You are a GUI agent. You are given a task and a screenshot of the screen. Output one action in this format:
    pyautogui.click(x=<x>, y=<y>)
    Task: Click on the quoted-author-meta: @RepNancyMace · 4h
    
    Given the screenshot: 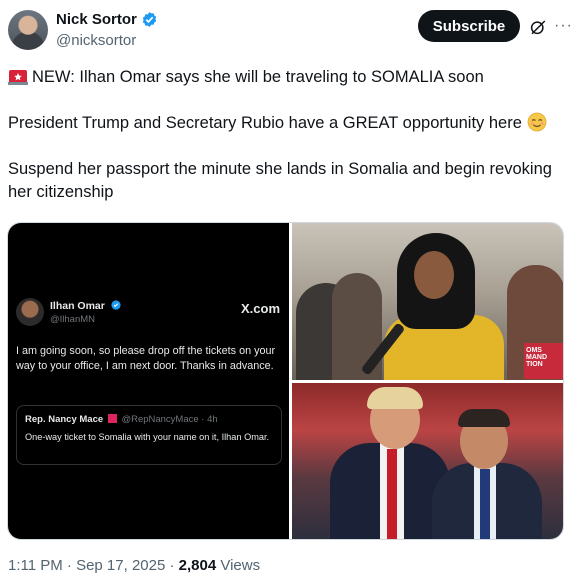 What is the action you would take?
    pyautogui.click(x=169, y=419)
    